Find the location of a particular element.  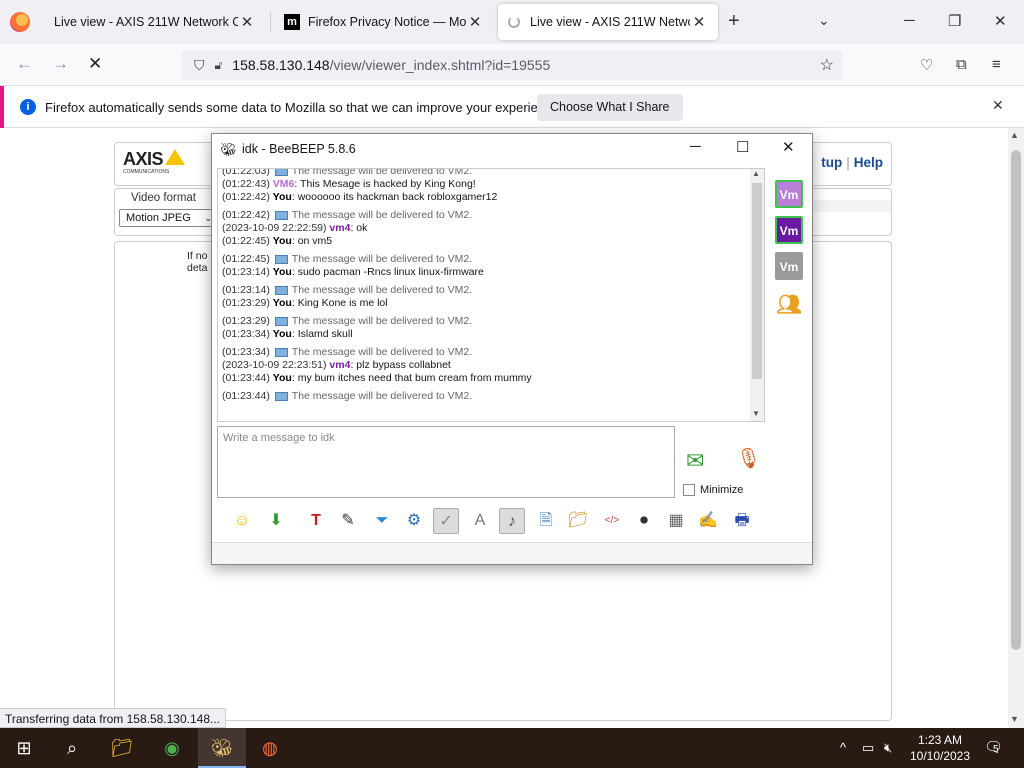

windows-start-icon: ⊞ is located at coordinates (24, 748).